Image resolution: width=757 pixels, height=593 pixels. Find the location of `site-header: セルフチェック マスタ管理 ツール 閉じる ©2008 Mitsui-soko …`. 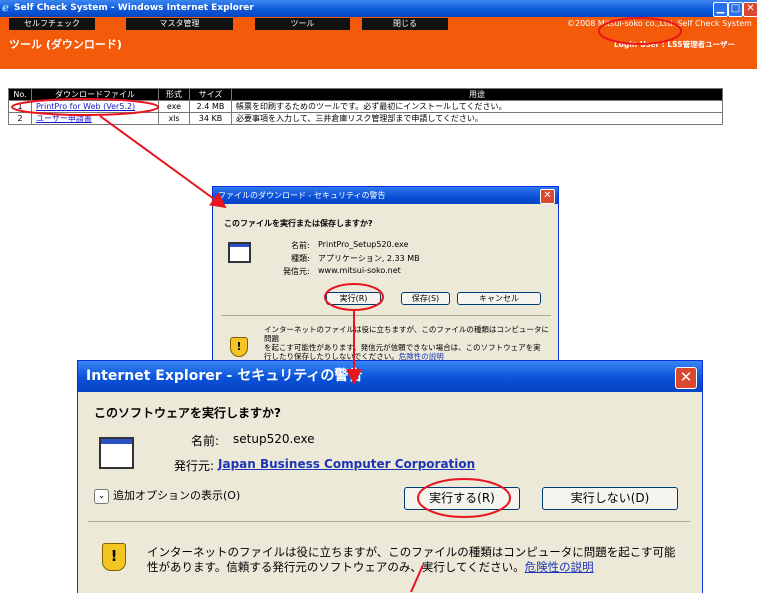

site-header: セルフチェック マスタ管理 ツール 閉じる ©2008 Mitsui-soko … is located at coordinates (378, 43).